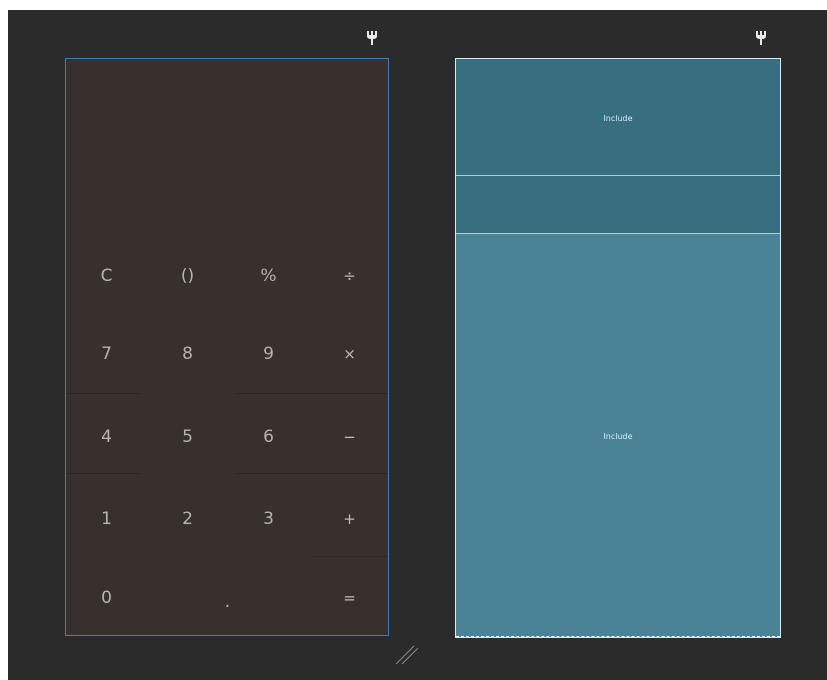  What do you see at coordinates (268, 518) in the screenshot?
I see `key-3: 3` at bounding box center [268, 518].